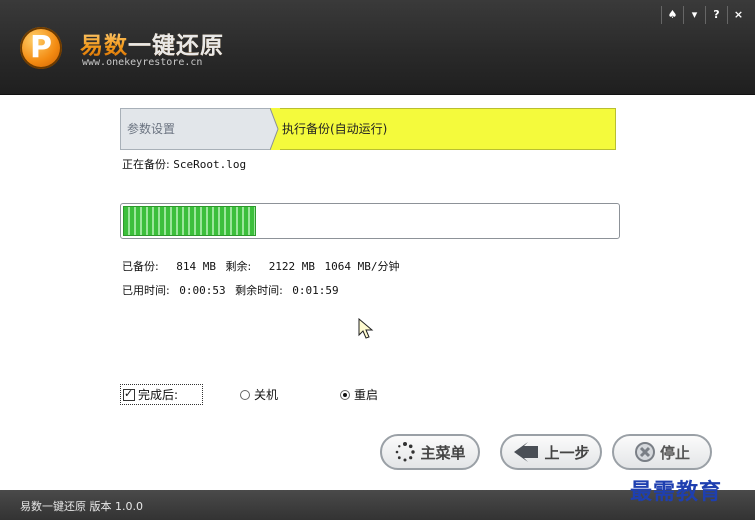 This screenshot has width=755, height=520. I want to click on window-controls: ♠ ▾ ? ×, so click(705, 15).